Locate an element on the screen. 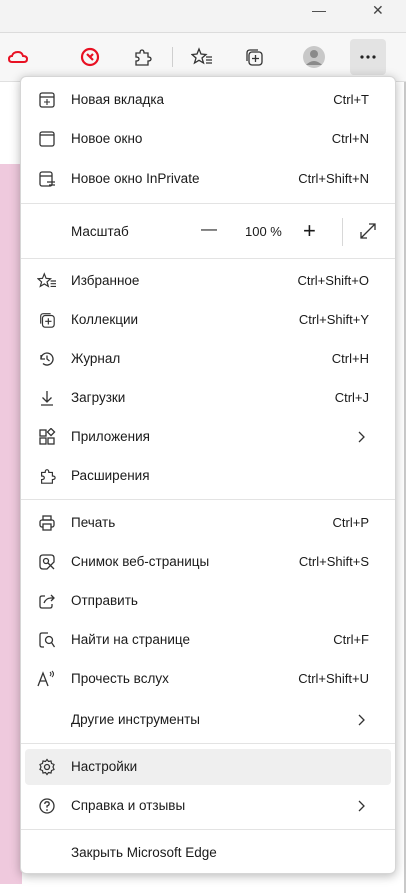  menu-item-label: Новое окно InPrivate is located at coordinates (135, 178).